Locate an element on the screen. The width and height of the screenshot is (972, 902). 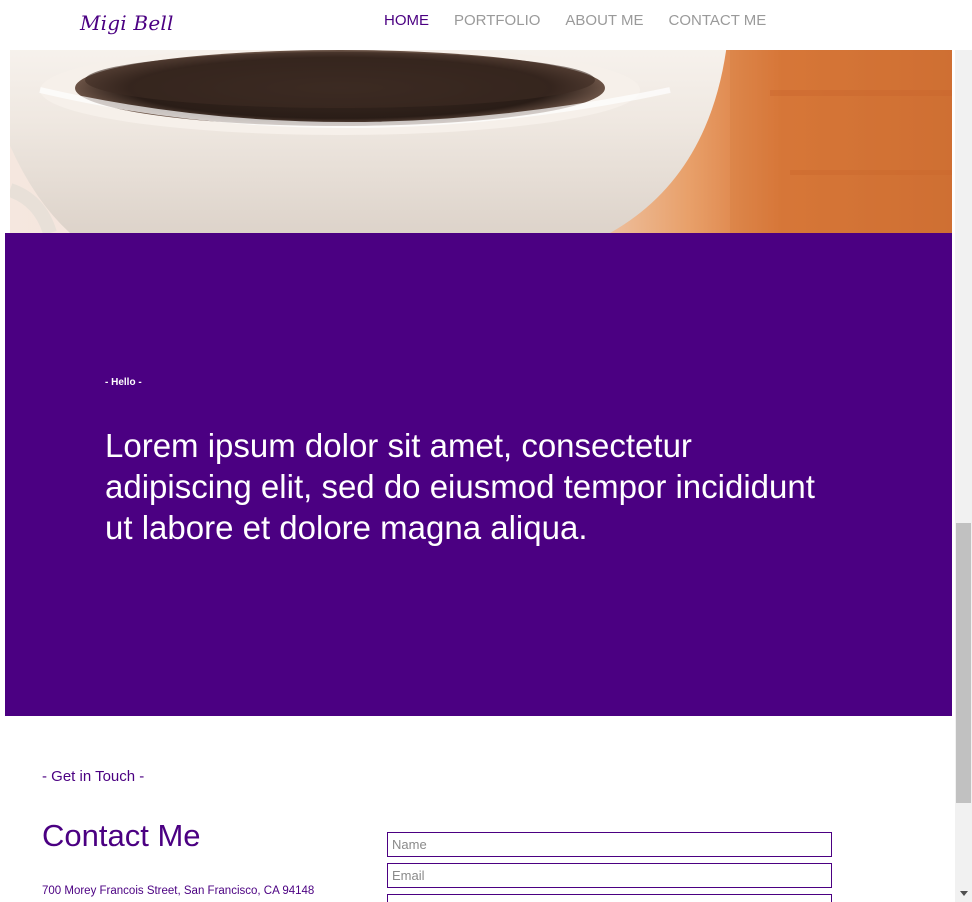
scrollbar-thumb is located at coordinates (963, 663).